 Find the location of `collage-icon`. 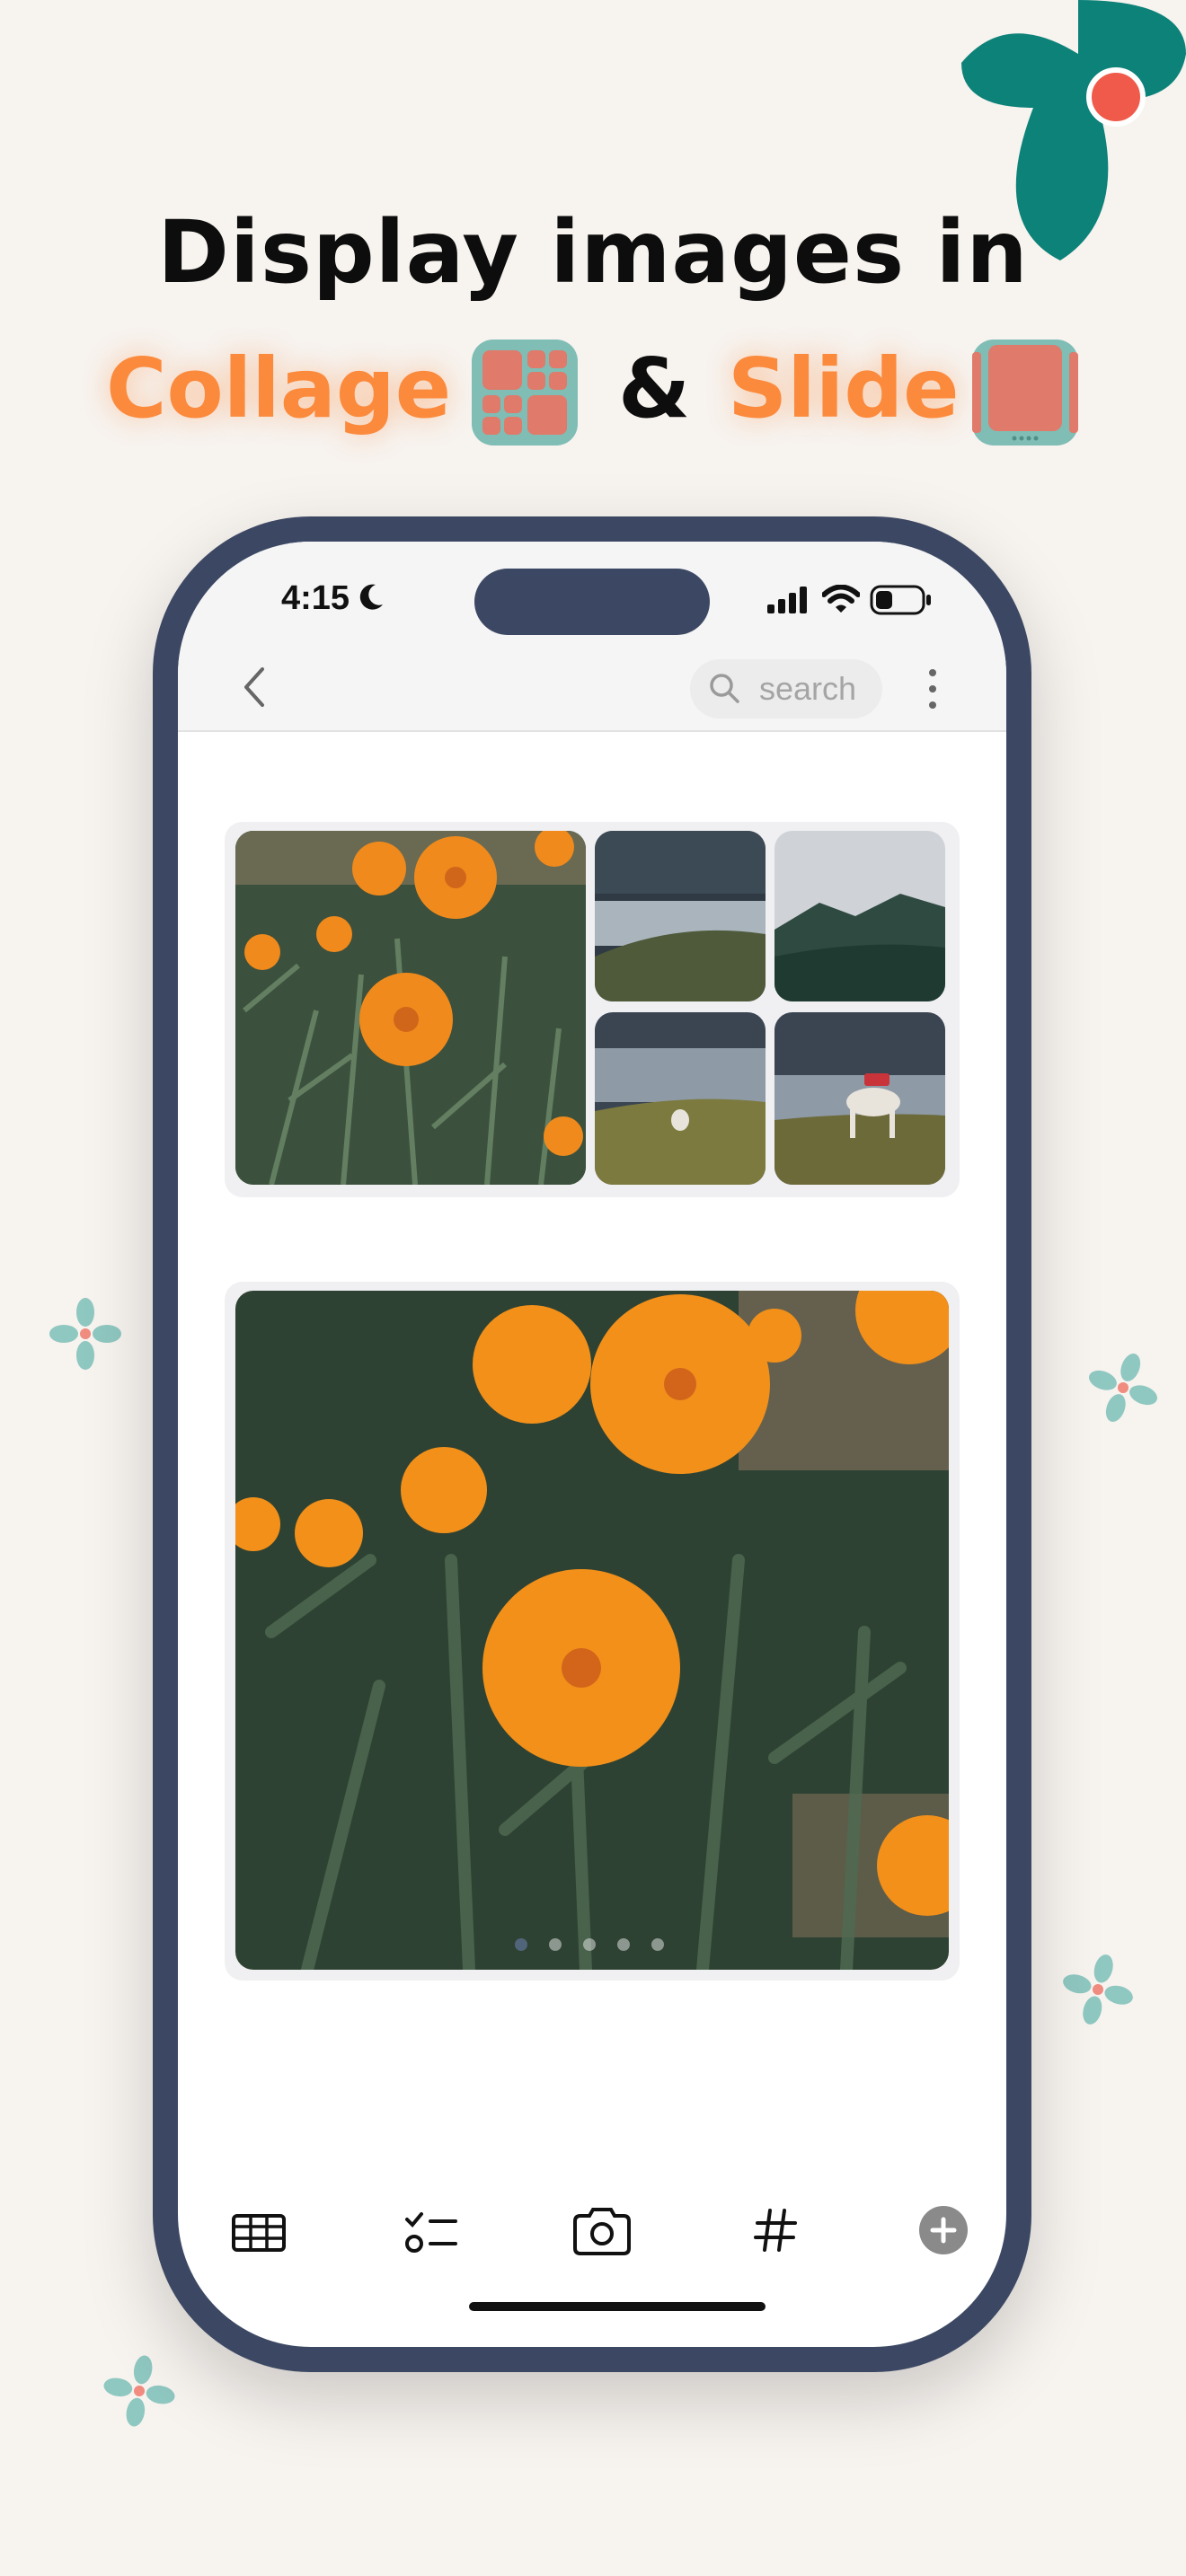

collage-icon is located at coordinates (525, 393).